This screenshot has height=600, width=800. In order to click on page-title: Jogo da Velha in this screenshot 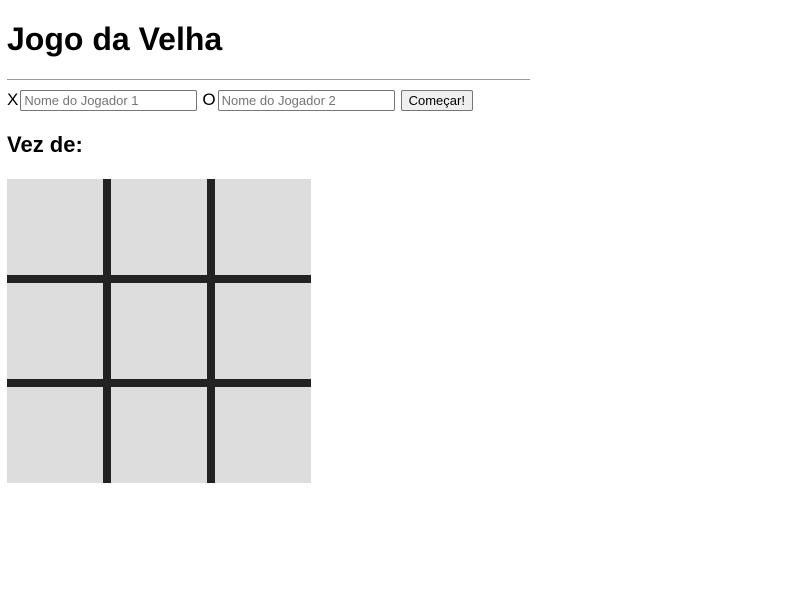, I will do `click(115, 39)`.